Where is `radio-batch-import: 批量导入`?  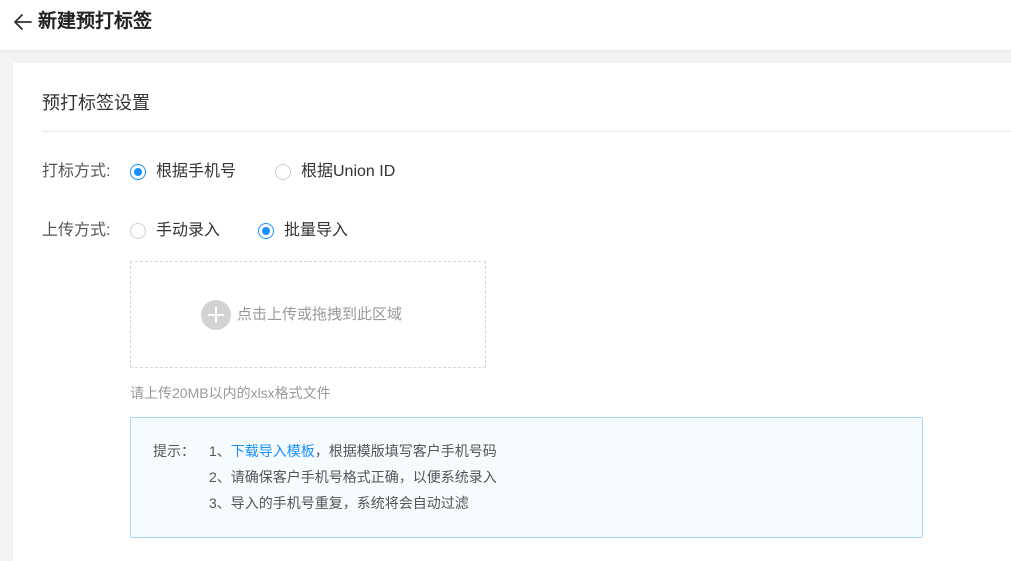 radio-batch-import: 批量导入 is located at coordinates (303, 231).